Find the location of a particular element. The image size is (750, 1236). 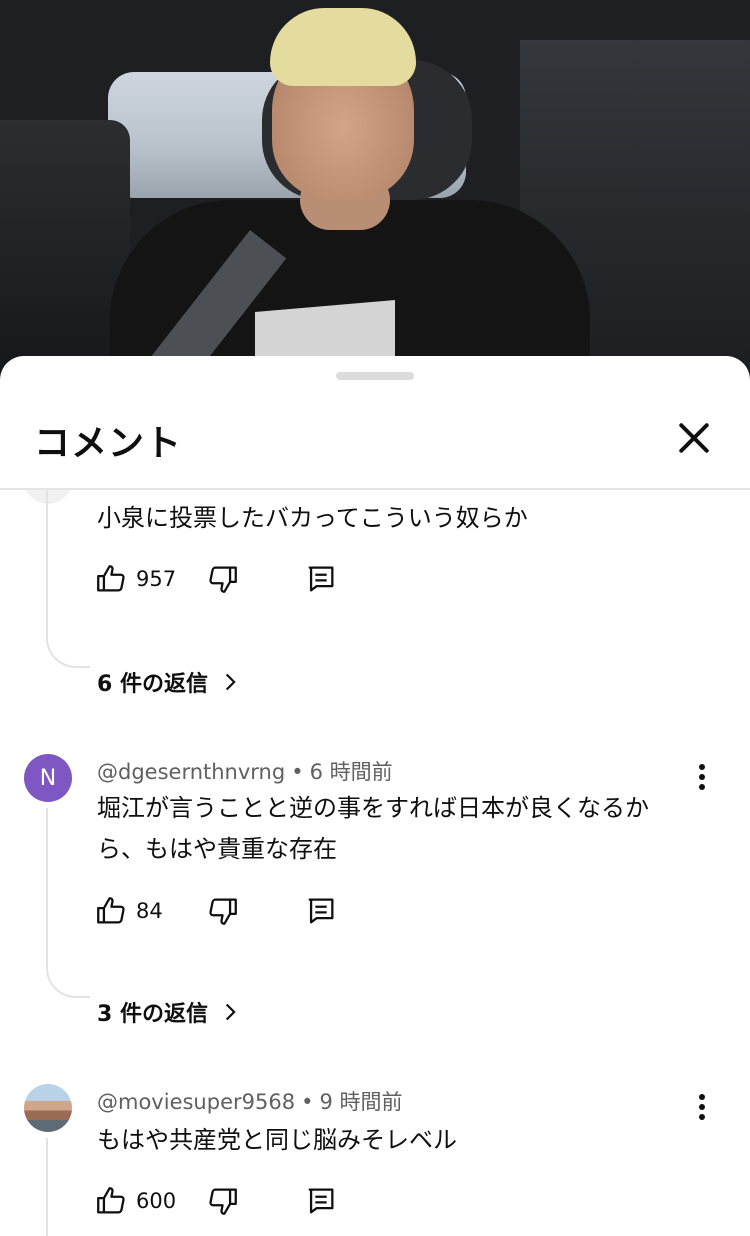

comment-text: もはや共産党と同じ脳みそレベル is located at coordinates (277, 1140).